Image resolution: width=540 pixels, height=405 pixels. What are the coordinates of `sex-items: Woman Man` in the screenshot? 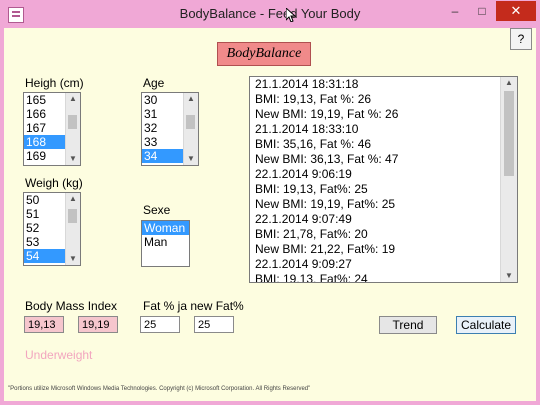 It's located at (165, 235).